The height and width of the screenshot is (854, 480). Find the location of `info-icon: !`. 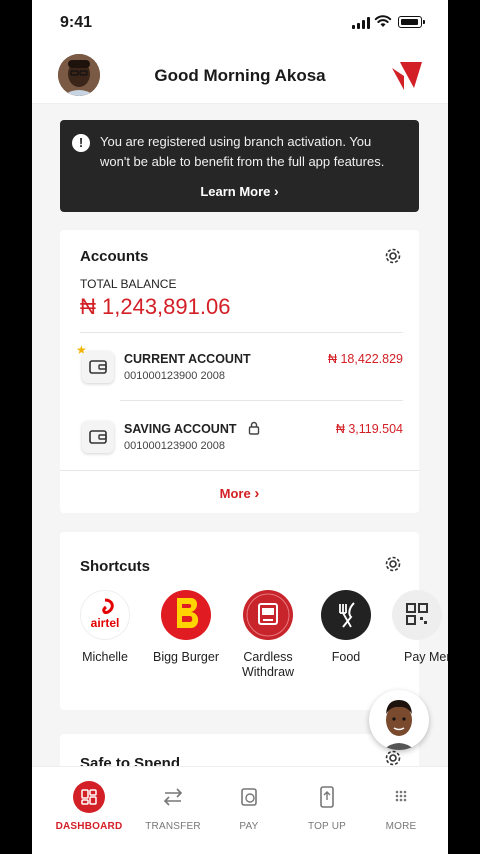

info-icon: ! is located at coordinates (81, 143).